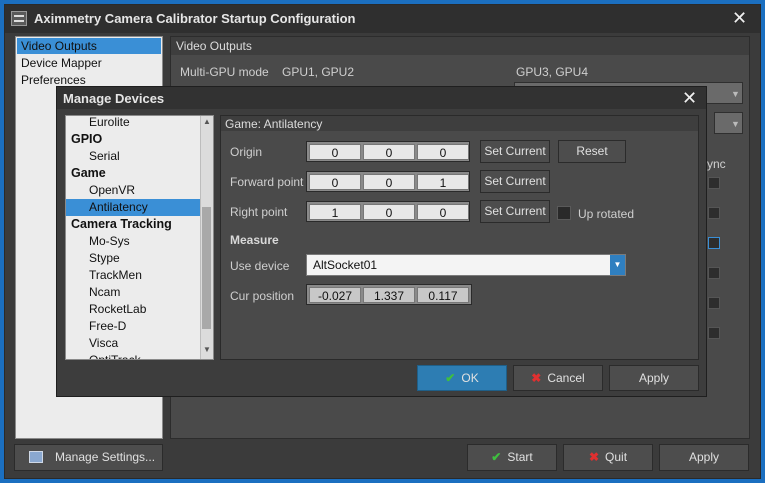  Describe the element at coordinates (443, 182) in the screenshot. I see `forward-z: 1` at that location.